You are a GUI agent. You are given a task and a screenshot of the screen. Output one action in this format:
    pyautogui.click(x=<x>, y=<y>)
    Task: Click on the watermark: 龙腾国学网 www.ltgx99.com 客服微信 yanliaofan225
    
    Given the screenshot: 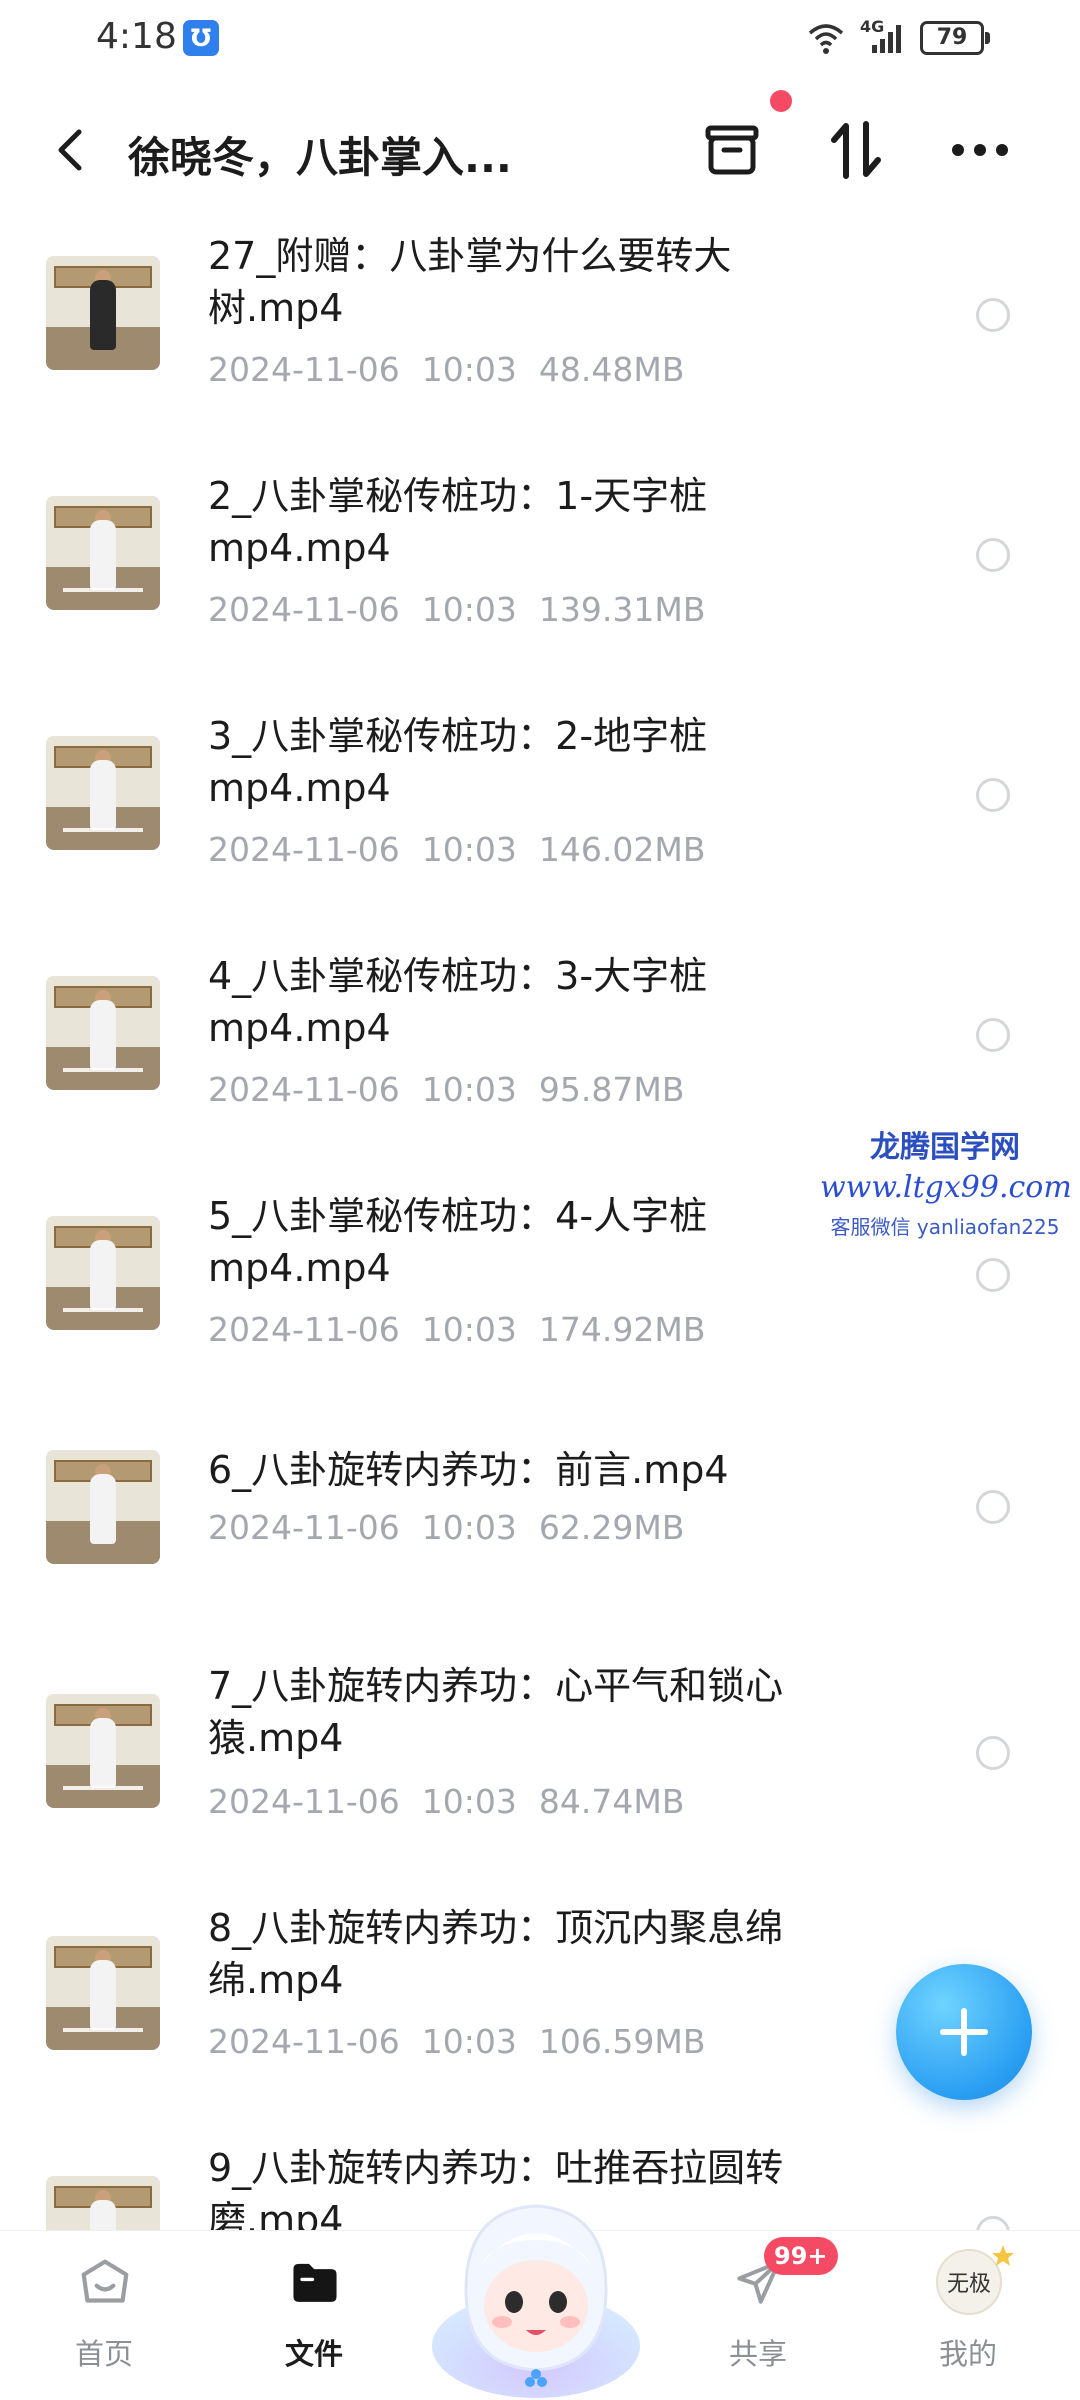 What is the action you would take?
    pyautogui.click(x=946, y=1181)
    